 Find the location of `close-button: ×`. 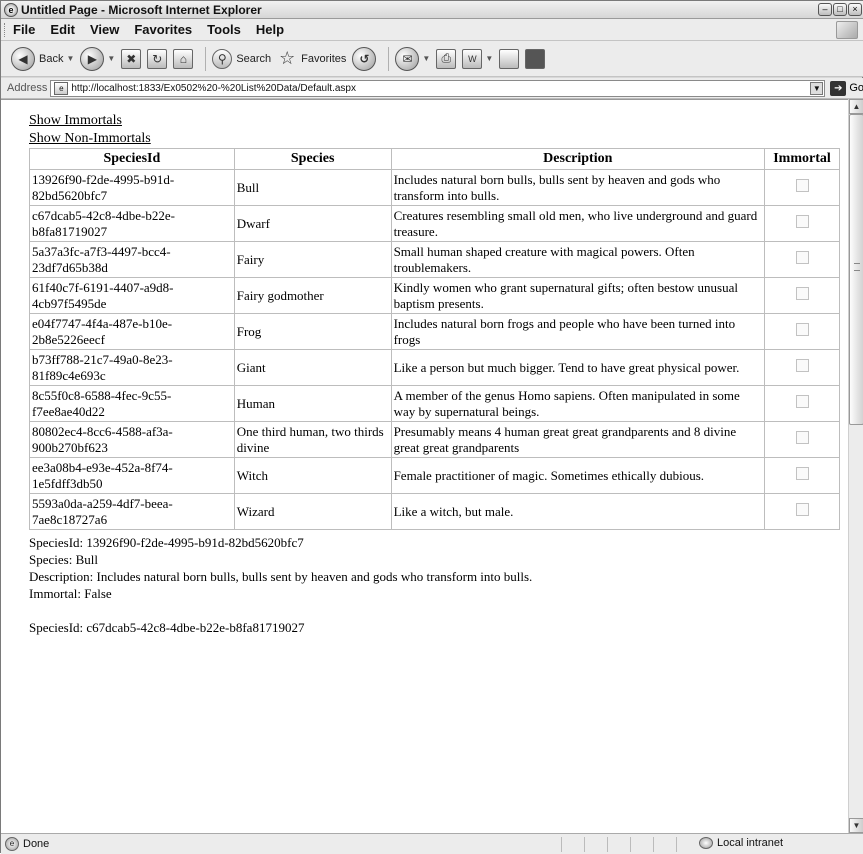

close-button: × is located at coordinates (855, 9).